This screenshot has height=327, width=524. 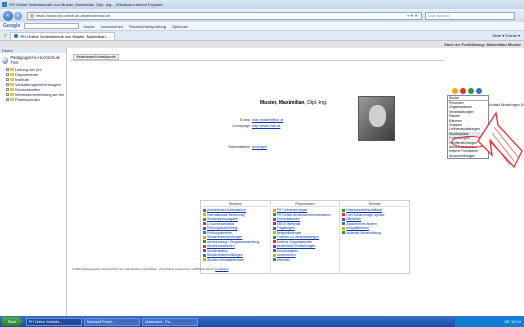 I want to click on service-link: Studien-Heimatadressen, so click(x=235, y=260).